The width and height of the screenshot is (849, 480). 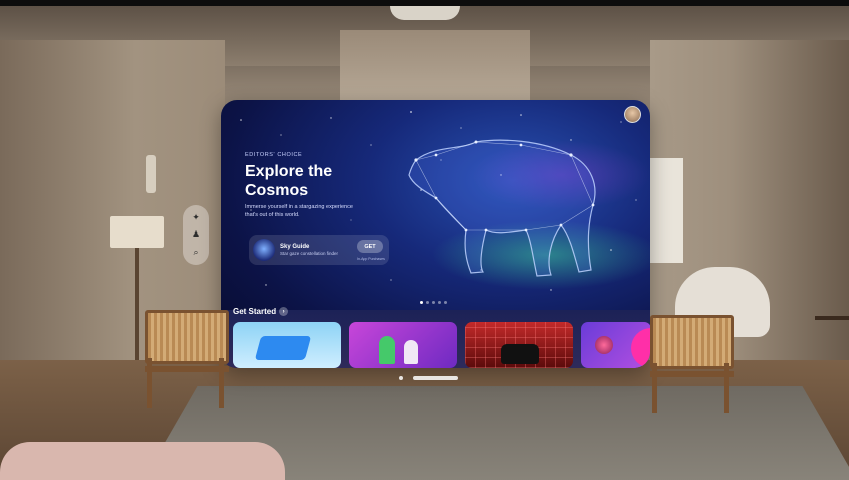 I want to click on puzzle-blocks-tile, so click(x=287, y=345).